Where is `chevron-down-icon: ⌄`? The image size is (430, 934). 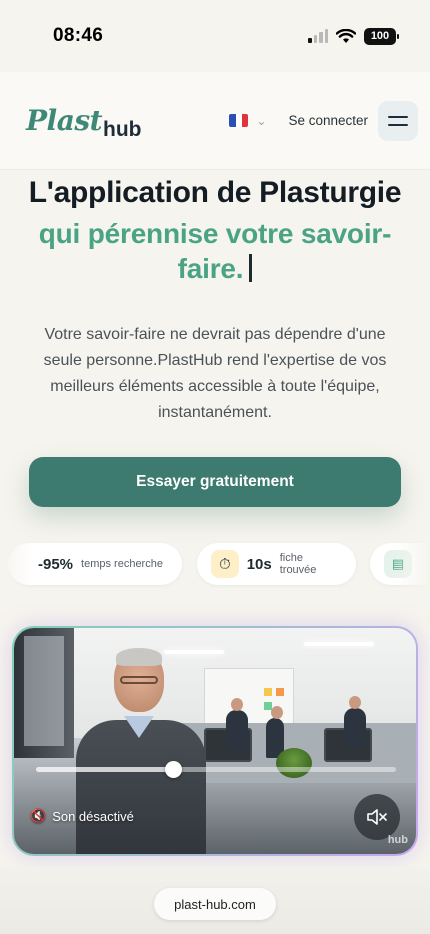
chevron-down-icon: ⌄ is located at coordinates (261, 120).